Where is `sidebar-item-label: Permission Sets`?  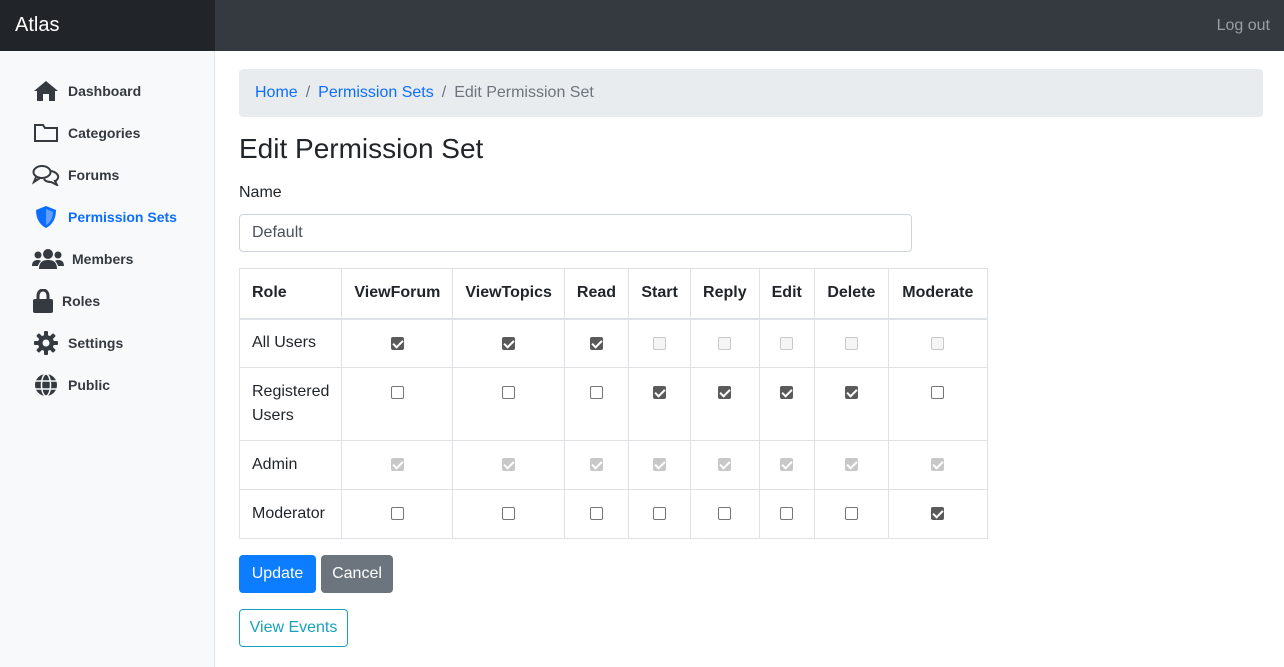
sidebar-item-label: Permission Sets is located at coordinates (122, 217).